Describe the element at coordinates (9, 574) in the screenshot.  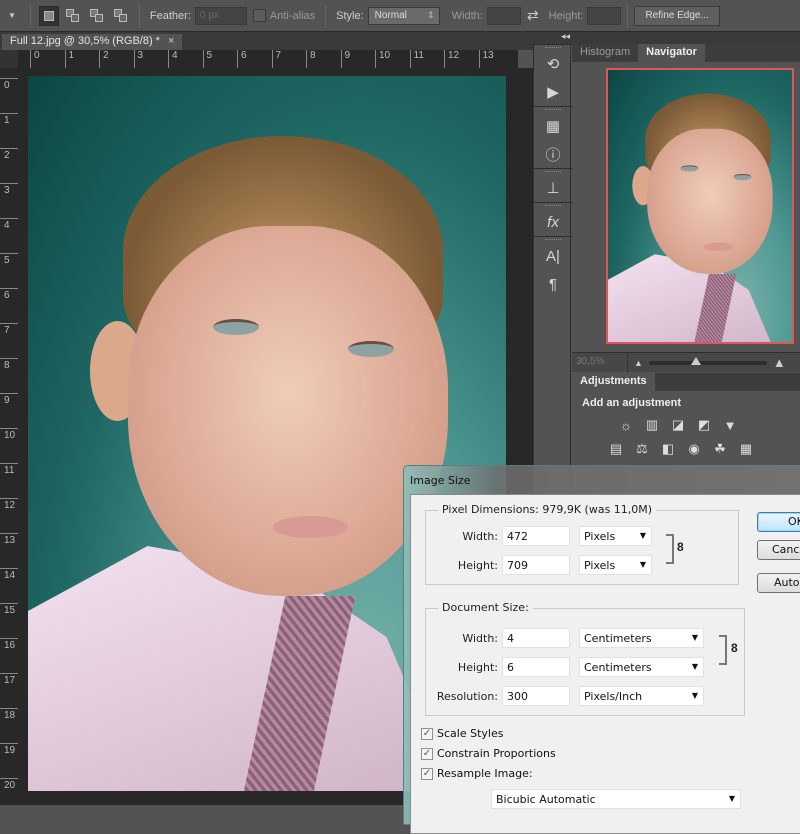
I see `ruler-tick: 14` at that location.